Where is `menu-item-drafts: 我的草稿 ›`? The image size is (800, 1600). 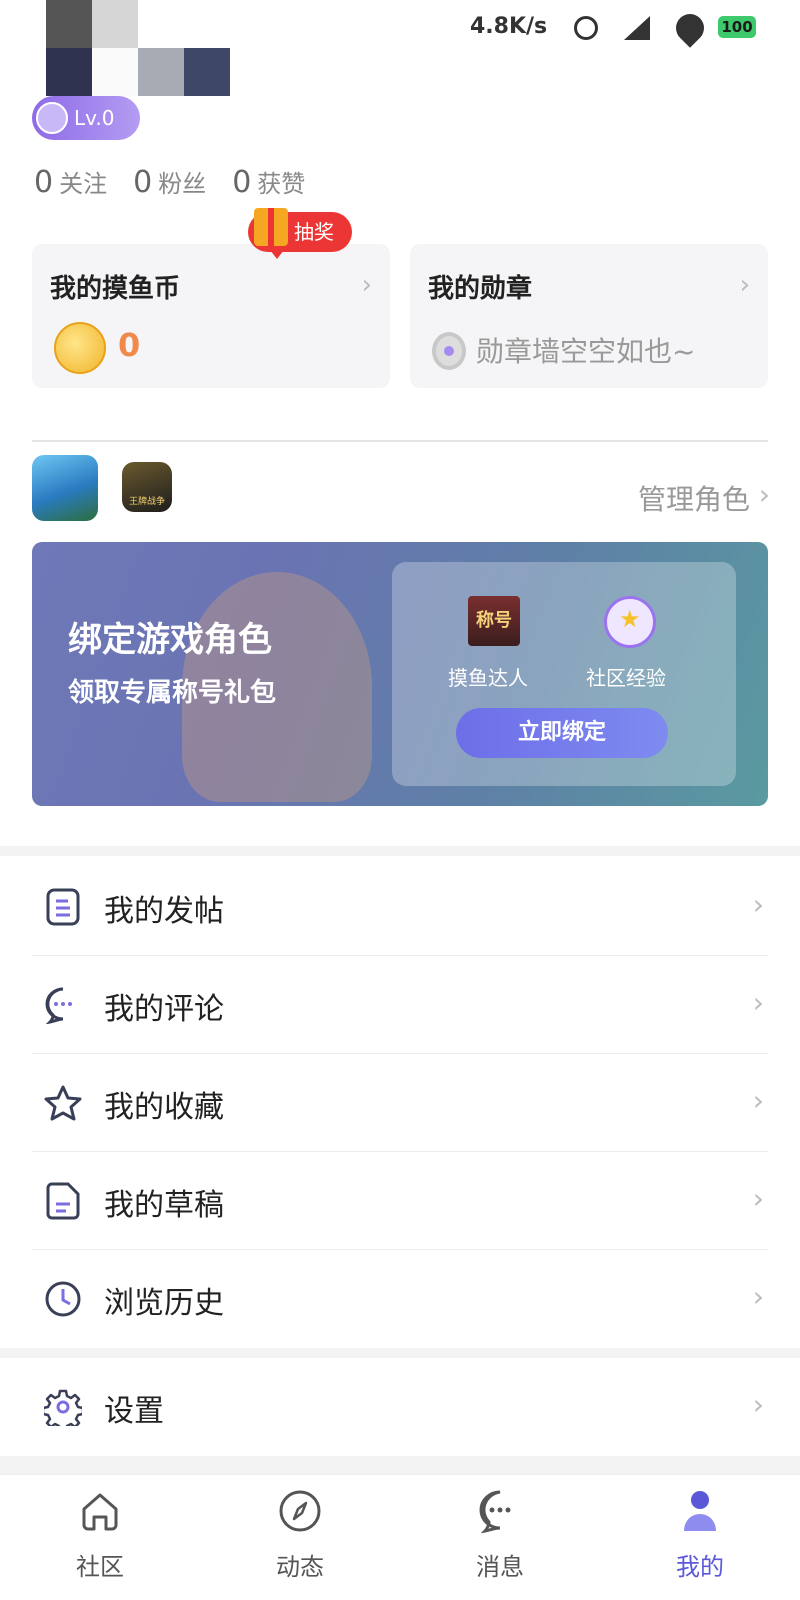
menu-item-drafts: 我的草稿 › is located at coordinates (400, 1201).